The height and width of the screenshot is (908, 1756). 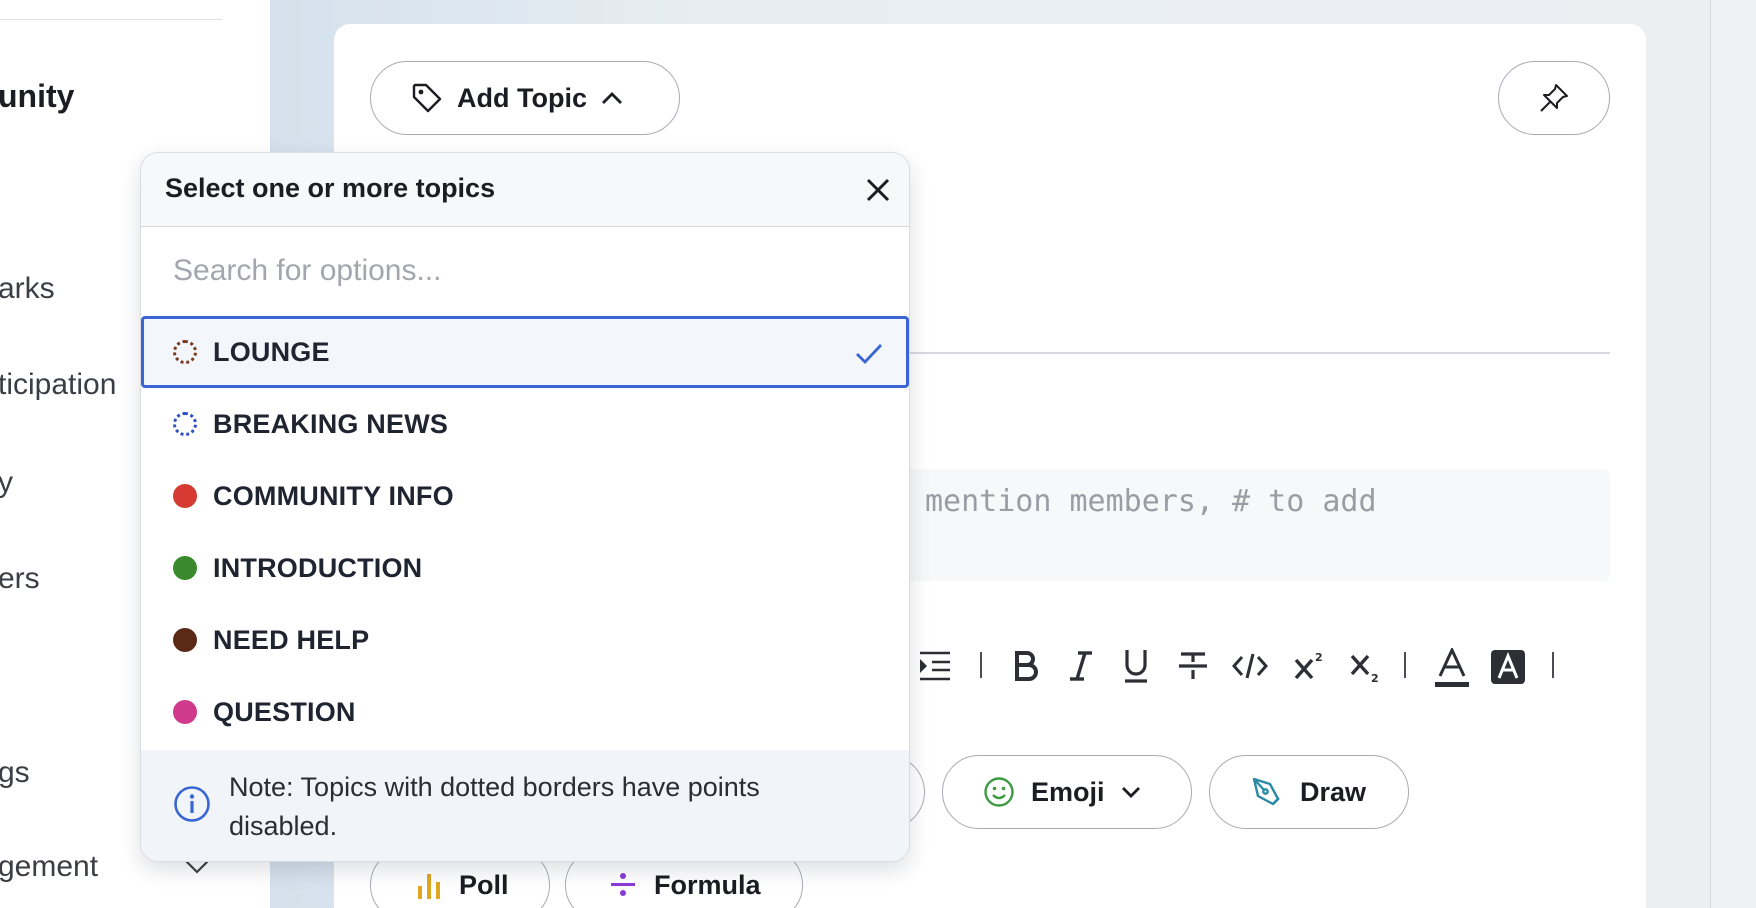 What do you see at coordinates (525, 424) in the screenshot?
I see `topic-option-breaking-news: BREAKING NEWS` at bounding box center [525, 424].